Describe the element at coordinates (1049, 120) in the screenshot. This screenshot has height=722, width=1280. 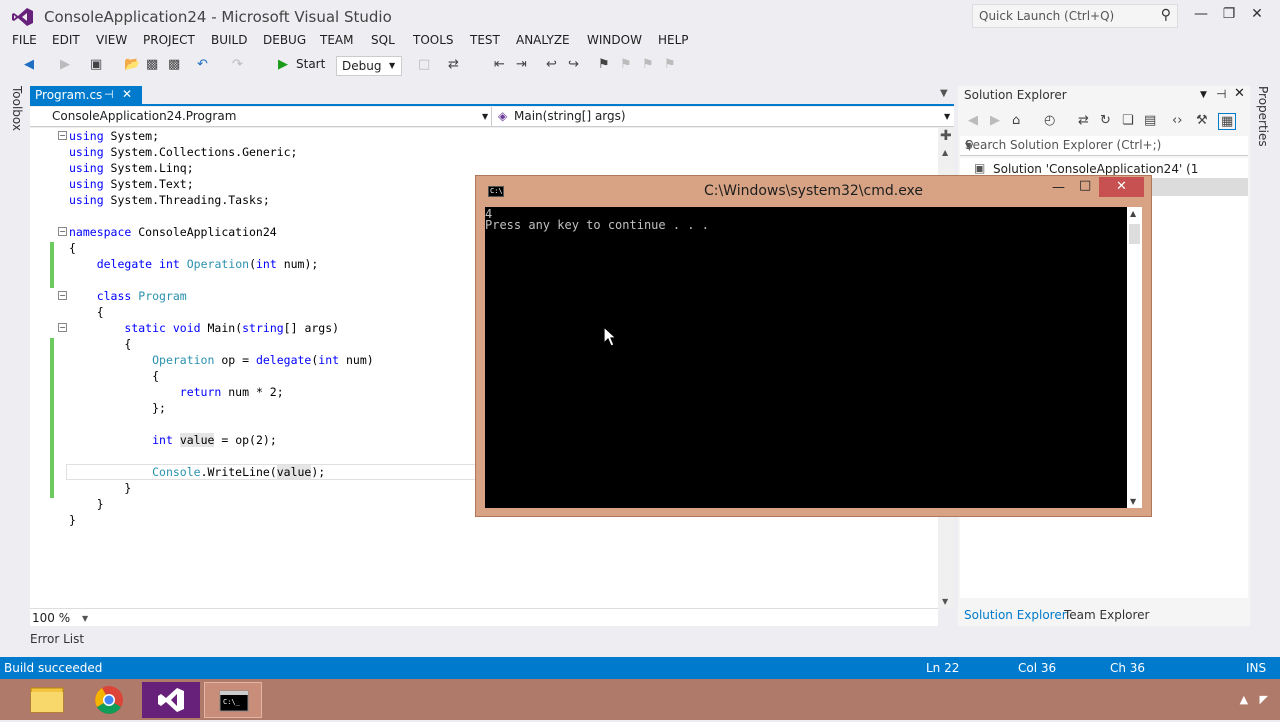
I see `pending-changes-icon: ◴` at that location.